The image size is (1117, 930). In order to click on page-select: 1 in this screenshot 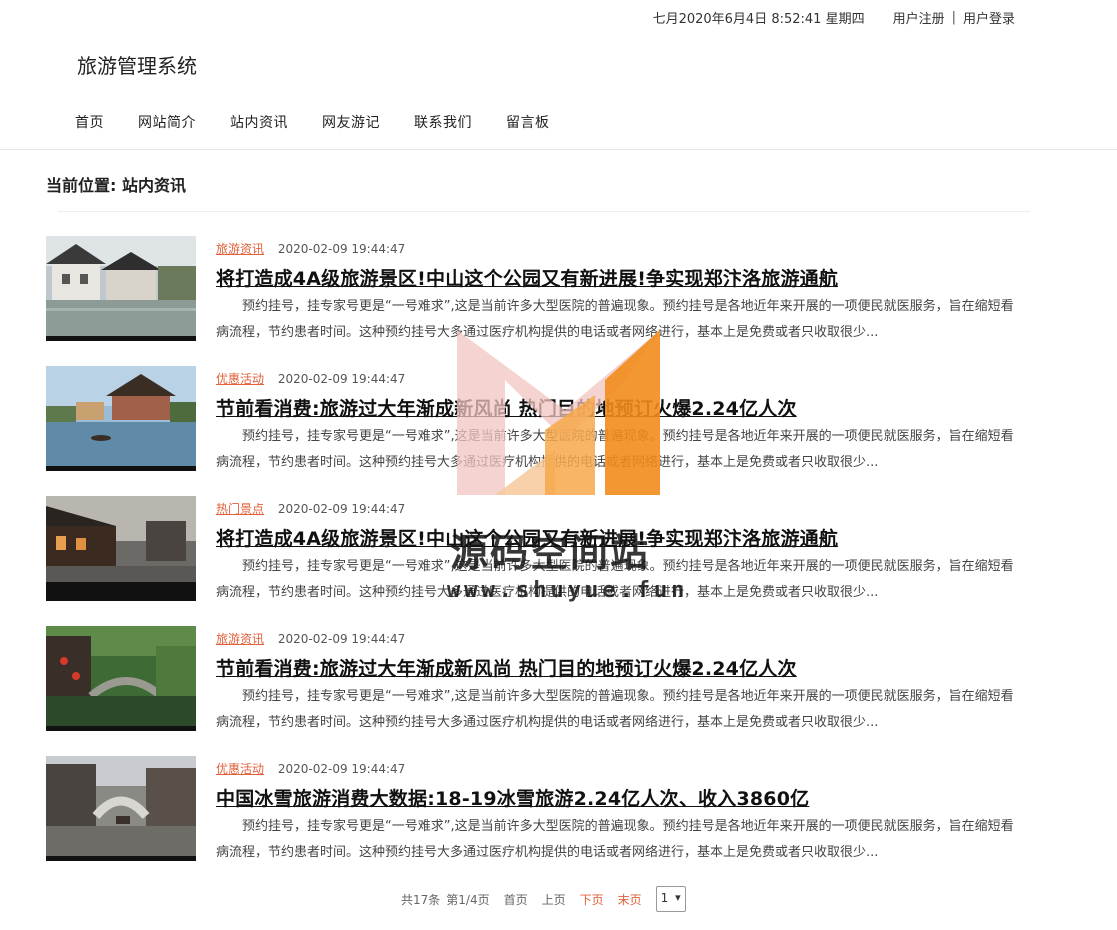, I will do `click(670, 899)`.